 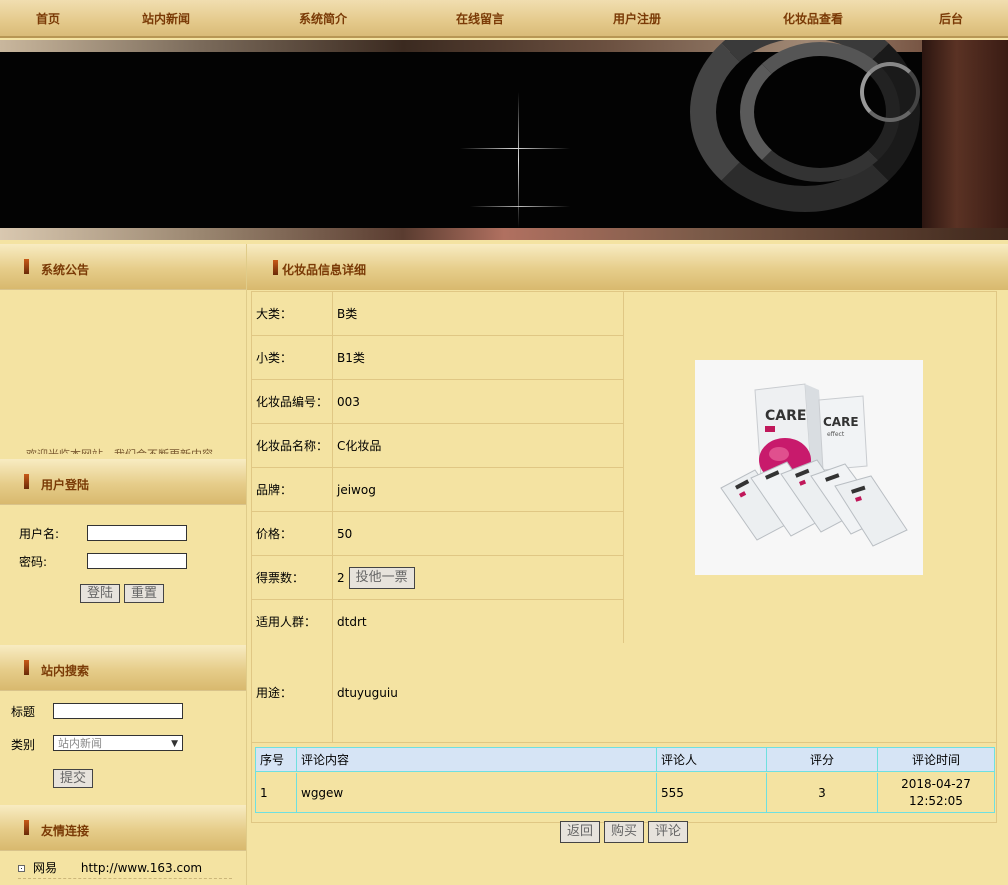 I want to click on notice-marquee: 欢迎光临本网站，我们会不断更新内容, so click(x=126, y=450).